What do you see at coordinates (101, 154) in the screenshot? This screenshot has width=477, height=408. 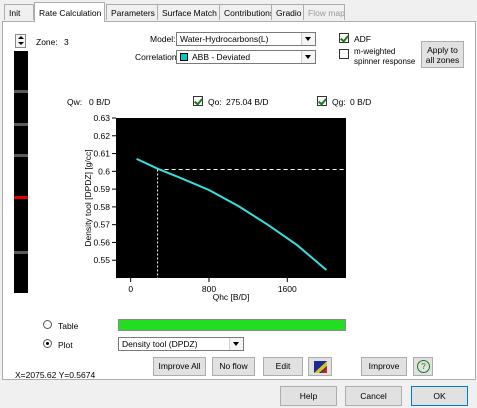 I see `y-tick-label: 0.61` at bounding box center [101, 154].